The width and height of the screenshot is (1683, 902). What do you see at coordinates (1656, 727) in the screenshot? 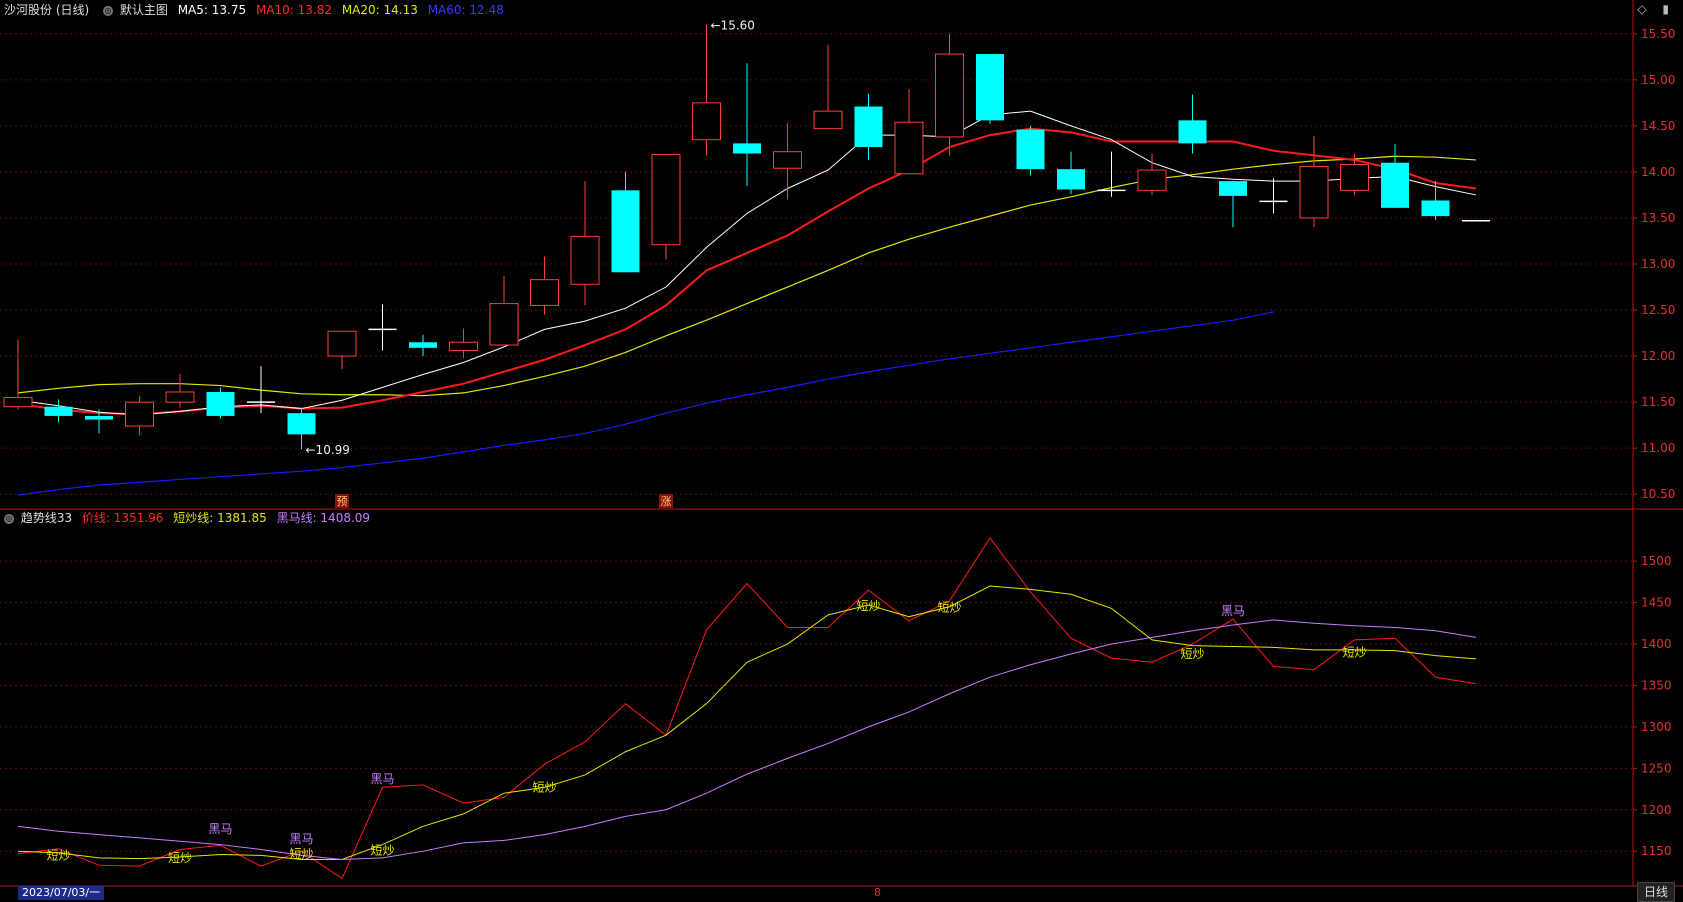
I see `indicator-tick-label: 1300` at bounding box center [1656, 727].